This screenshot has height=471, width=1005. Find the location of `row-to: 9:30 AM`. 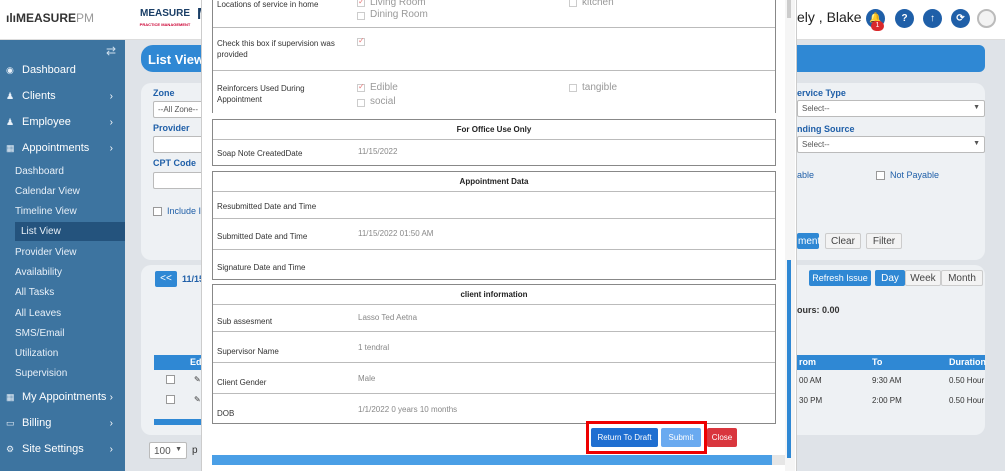

row-to: 9:30 AM is located at coordinates (887, 380).